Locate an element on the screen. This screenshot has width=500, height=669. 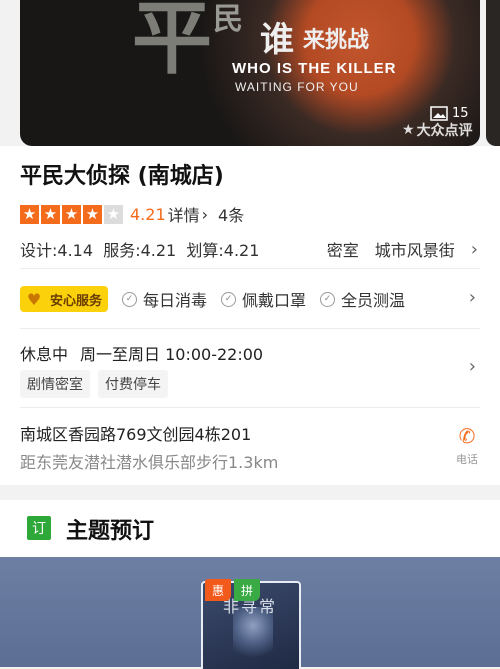
detail-link: 详情 is located at coordinates (184, 214).